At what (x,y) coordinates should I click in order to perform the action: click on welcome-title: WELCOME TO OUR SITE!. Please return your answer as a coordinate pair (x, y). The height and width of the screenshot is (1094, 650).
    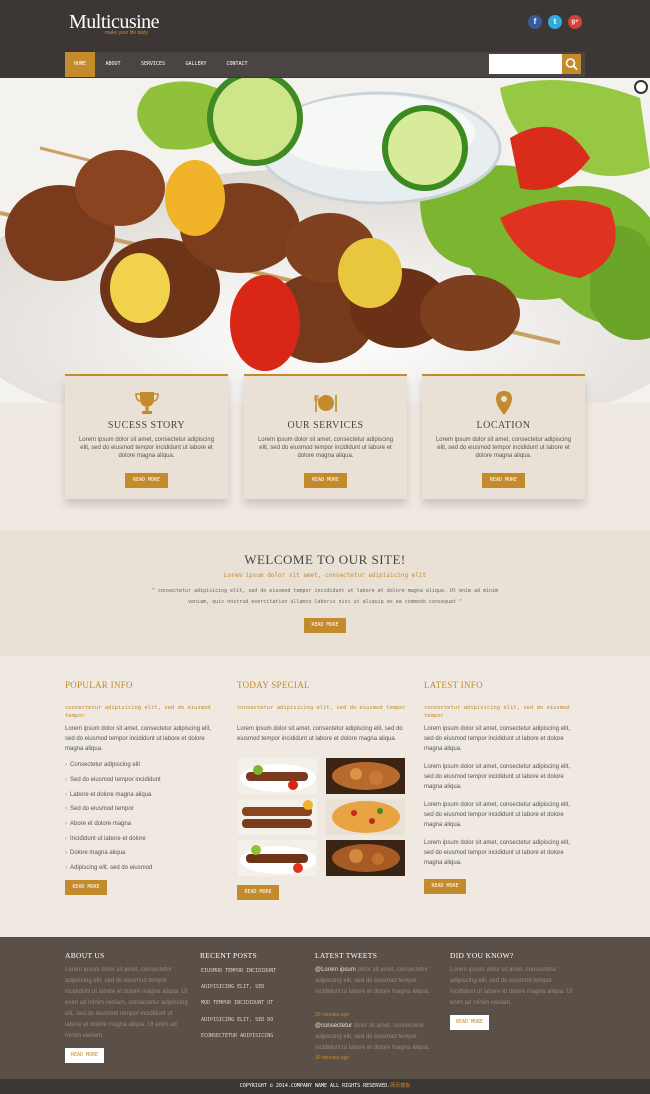
    Looking at the image, I should click on (325, 559).